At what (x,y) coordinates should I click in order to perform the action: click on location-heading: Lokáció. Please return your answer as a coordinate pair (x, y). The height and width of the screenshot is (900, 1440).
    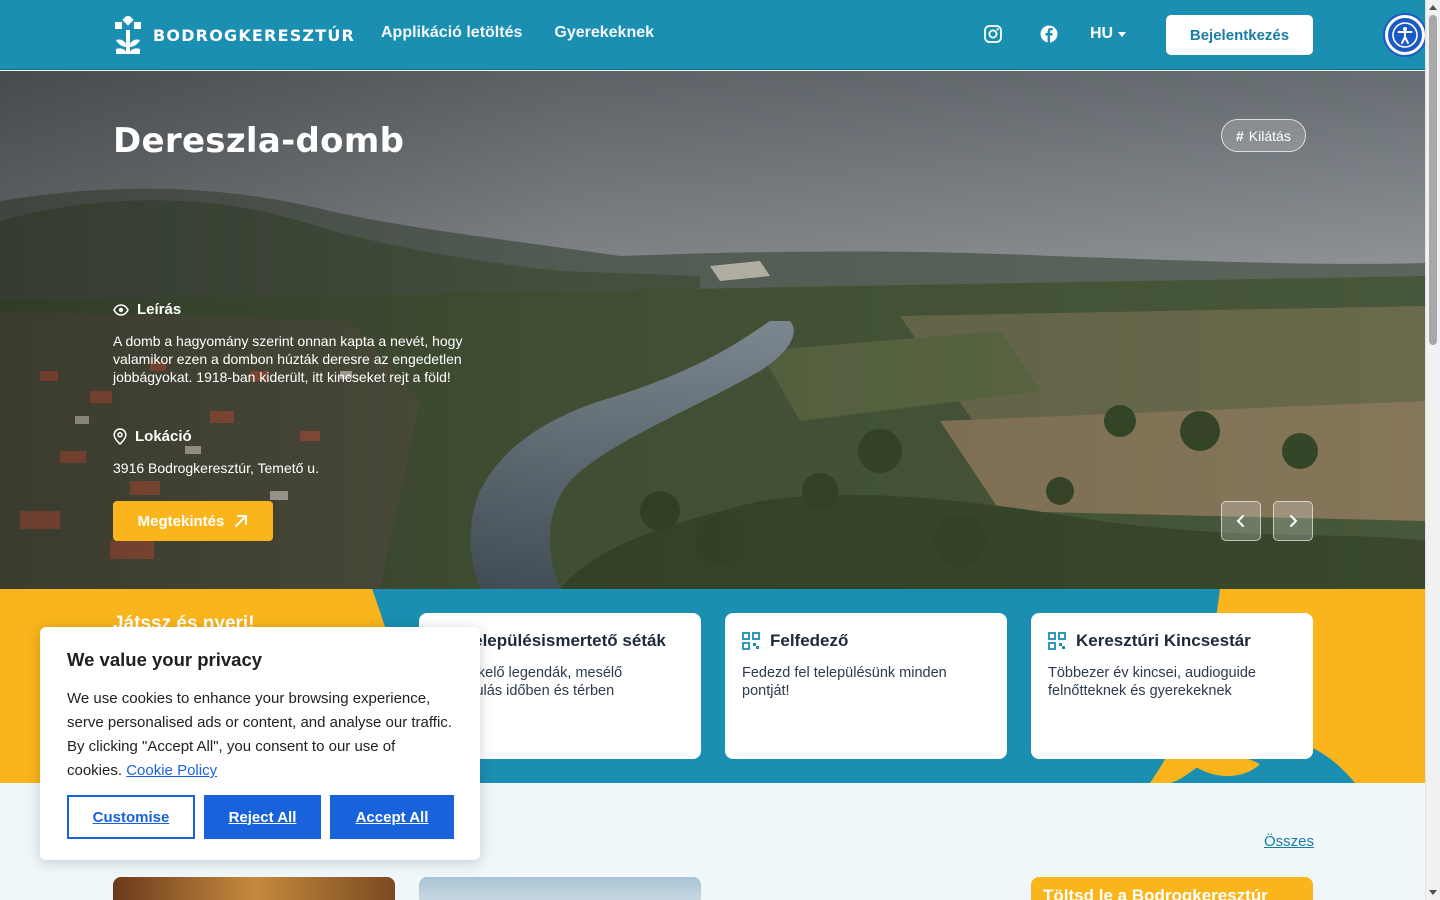
    Looking at the image, I should click on (152, 436).